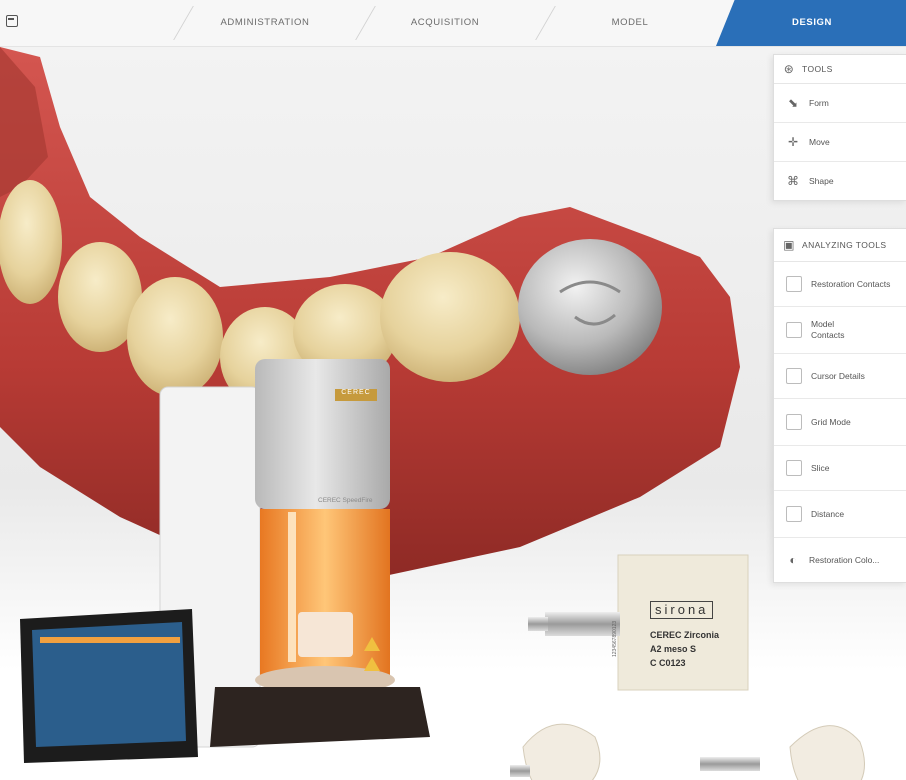 This screenshot has width=906, height=780. I want to click on analyzing-panel-title: ANALYZING TOOLS, so click(844, 245).